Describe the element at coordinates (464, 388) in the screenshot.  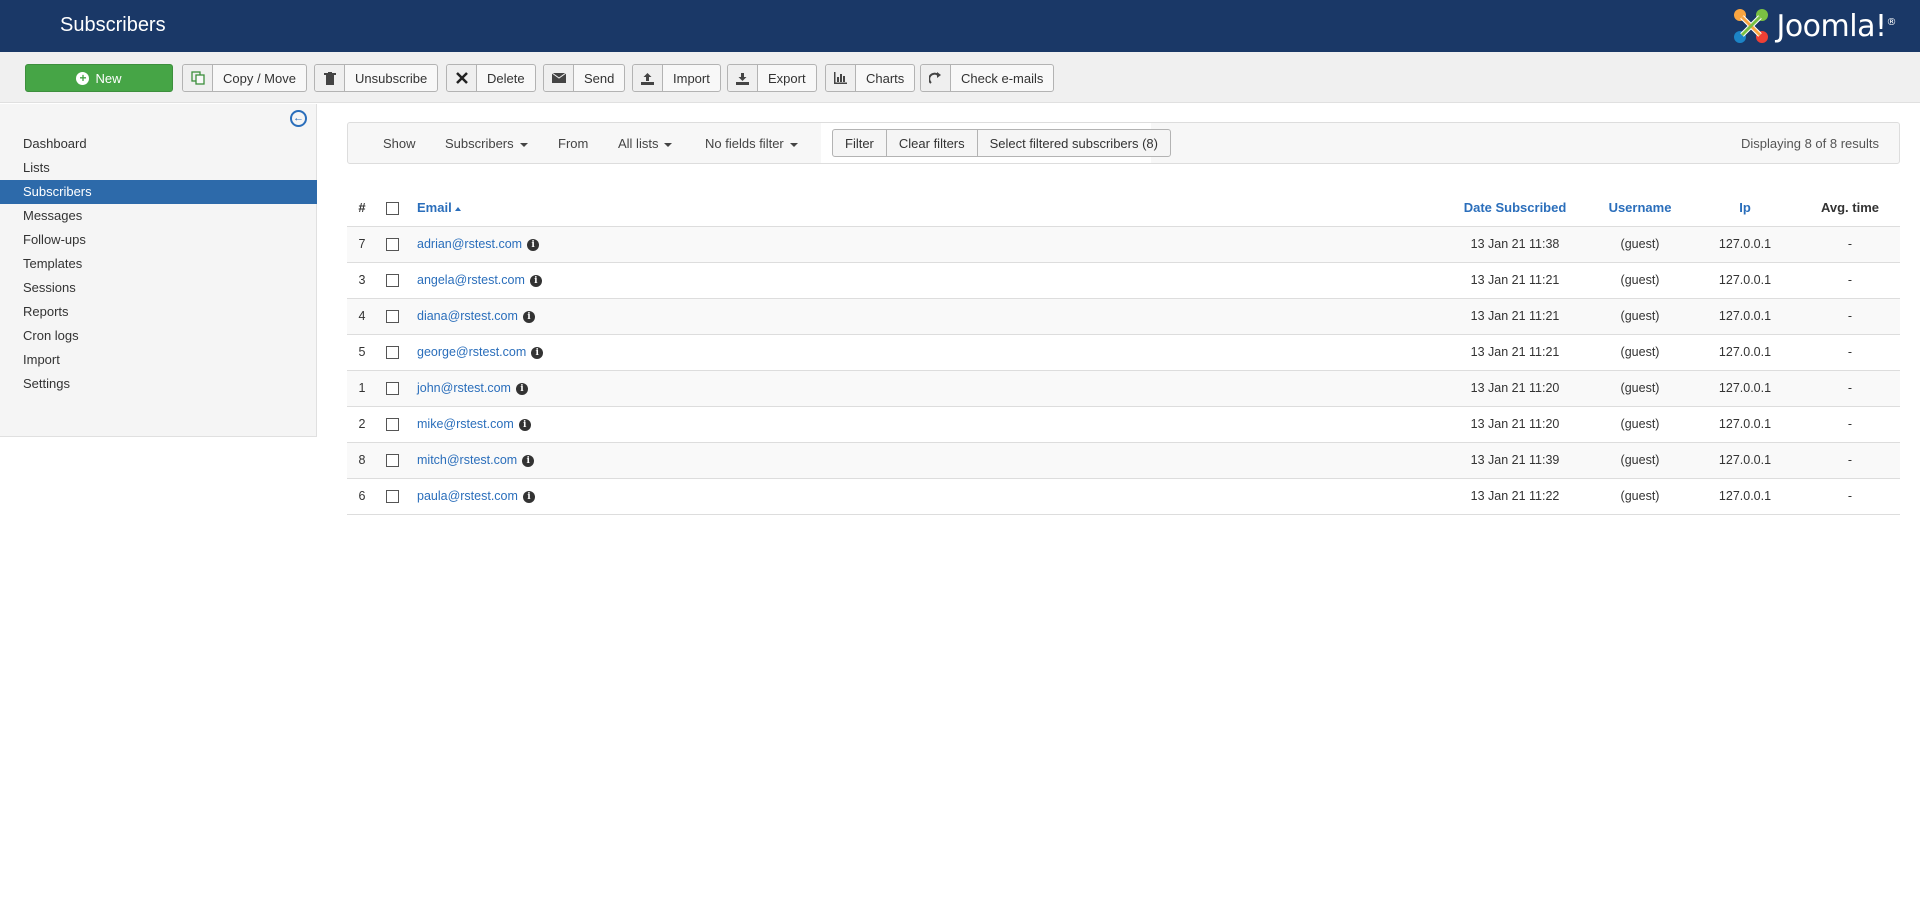
I see `email-link: john@rstest.com` at that location.